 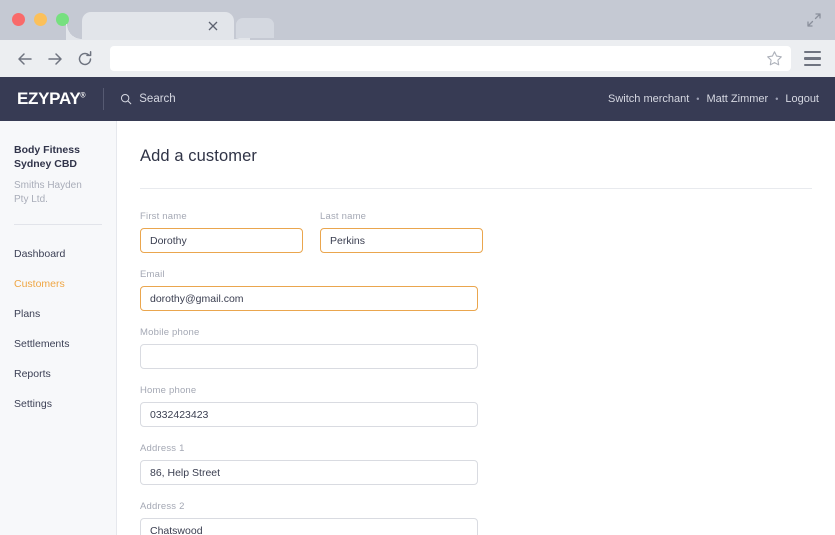 I want to click on window-controls, so click(x=40, y=19).